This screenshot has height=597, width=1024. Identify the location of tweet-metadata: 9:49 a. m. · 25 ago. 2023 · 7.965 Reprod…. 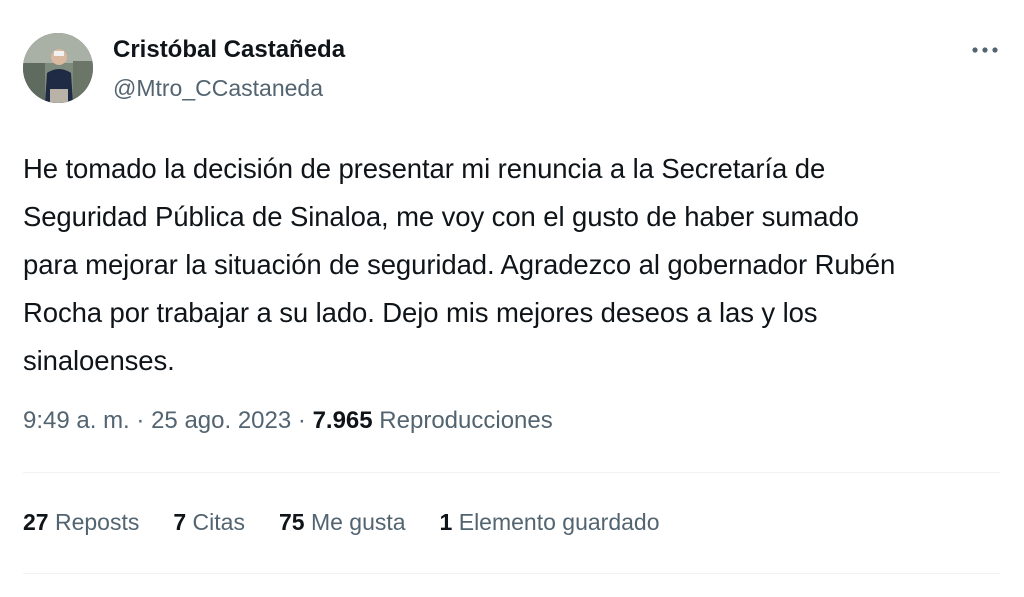
(288, 421).